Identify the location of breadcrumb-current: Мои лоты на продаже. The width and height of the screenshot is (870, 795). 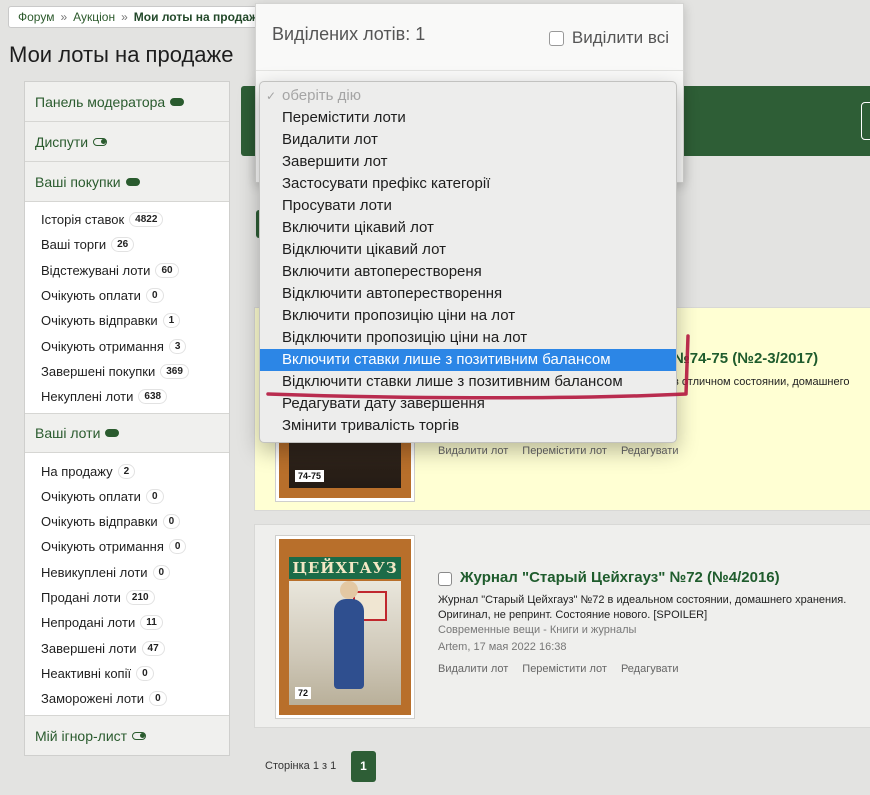
(199, 17).